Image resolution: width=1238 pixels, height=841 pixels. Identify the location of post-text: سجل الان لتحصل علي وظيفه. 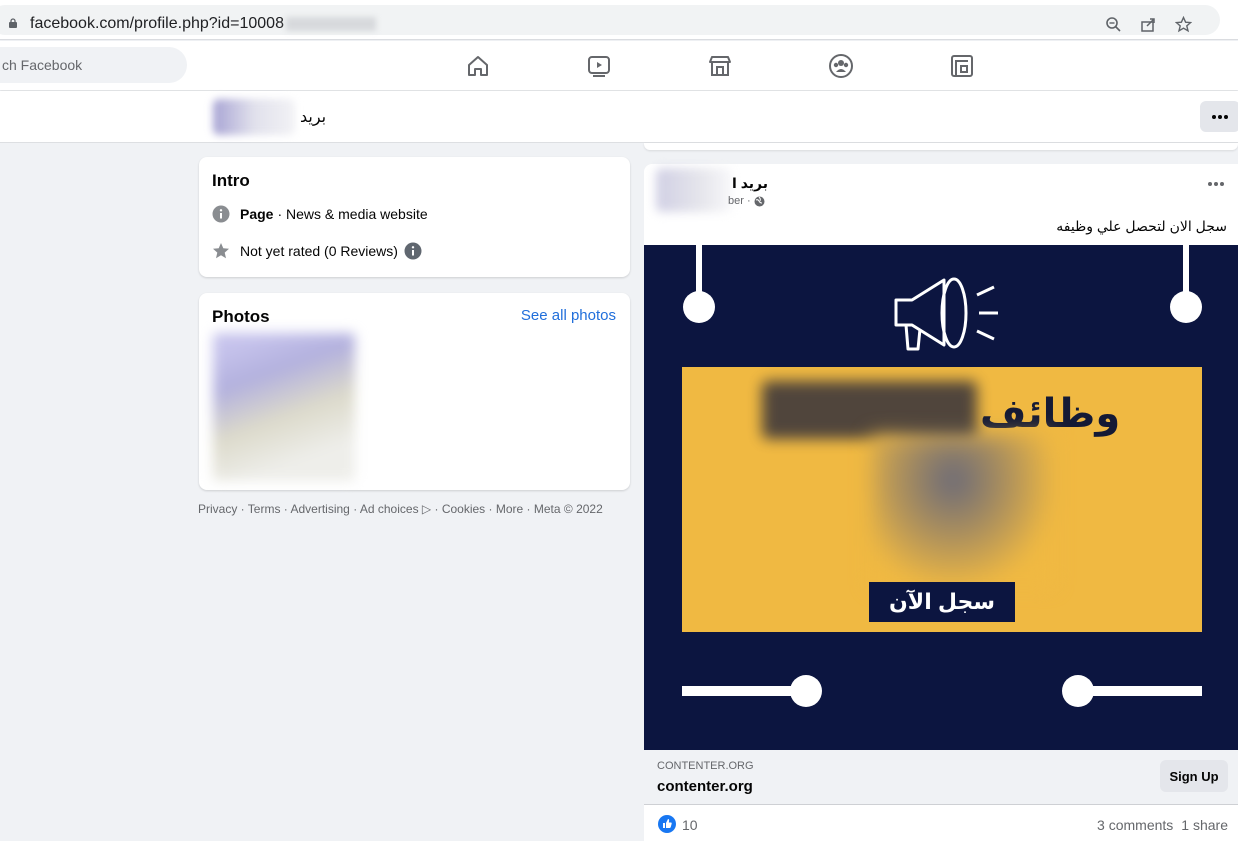
(1141, 226).